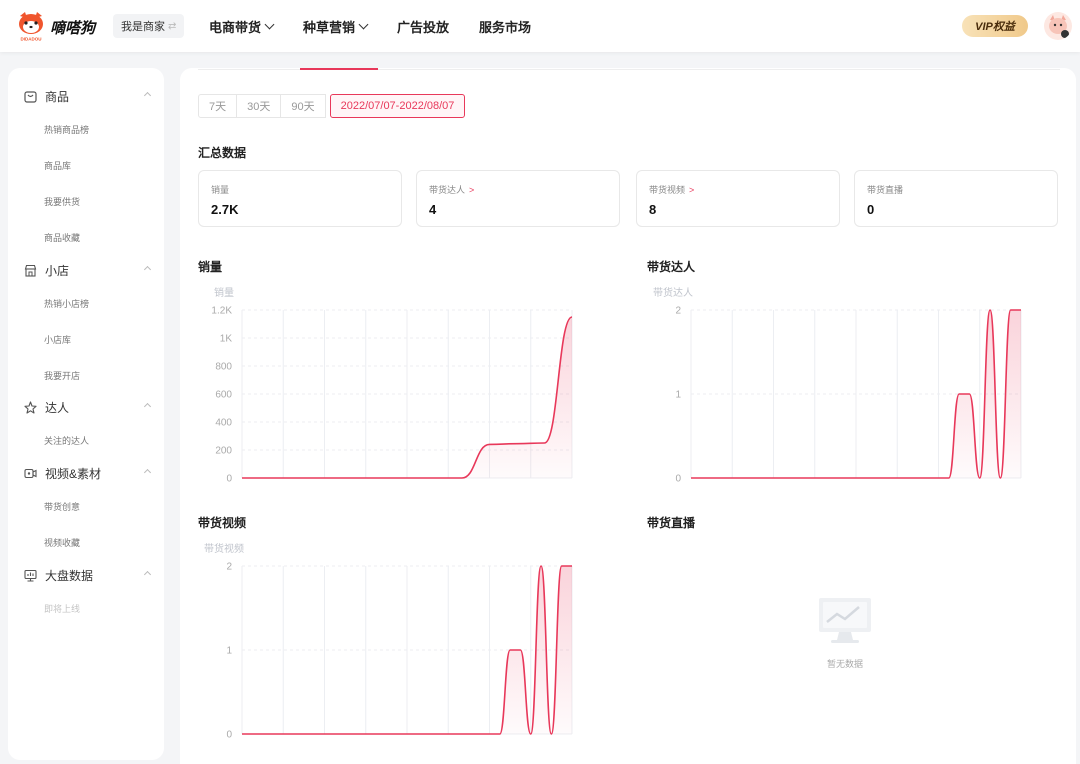 Image resolution: width=1080 pixels, height=764 pixels. Describe the element at coordinates (671, 267) in the screenshot. I see `chart-title-influencers: 带货达人` at that location.